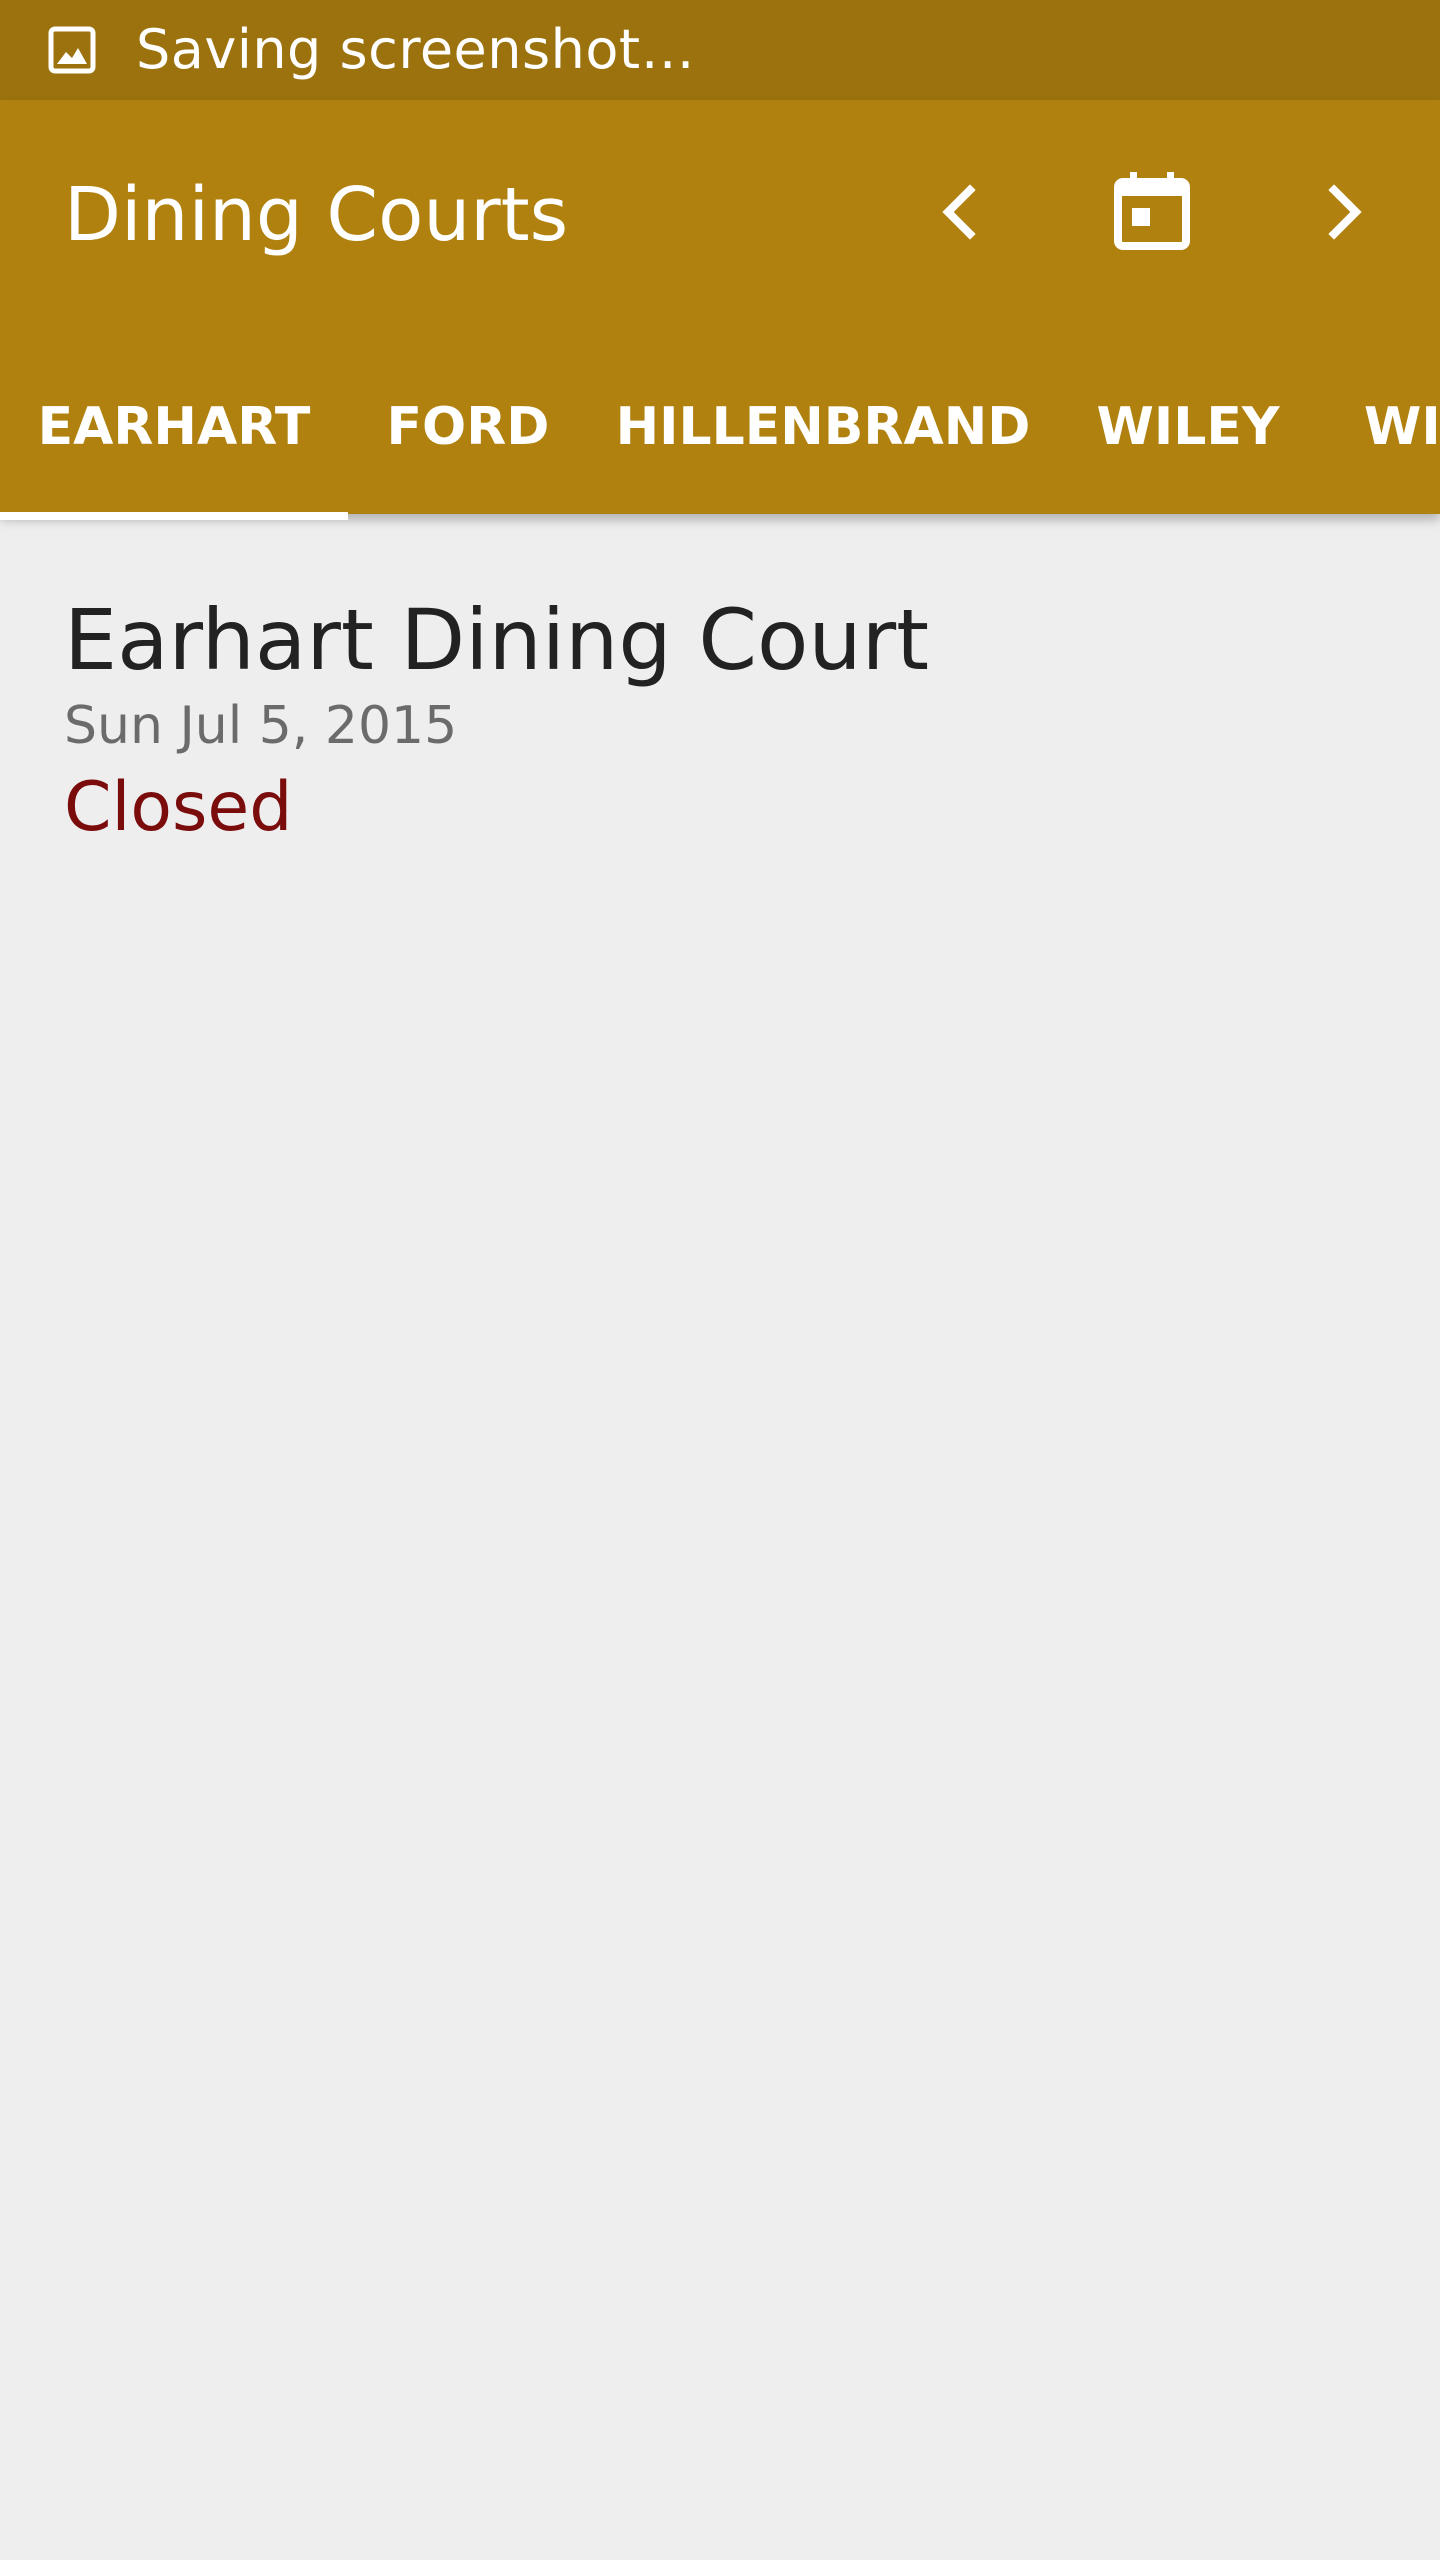 Image resolution: width=1440 pixels, height=2560 pixels. What do you see at coordinates (174, 516) in the screenshot?
I see `selected-tab-indicator` at bounding box center [174, 516].